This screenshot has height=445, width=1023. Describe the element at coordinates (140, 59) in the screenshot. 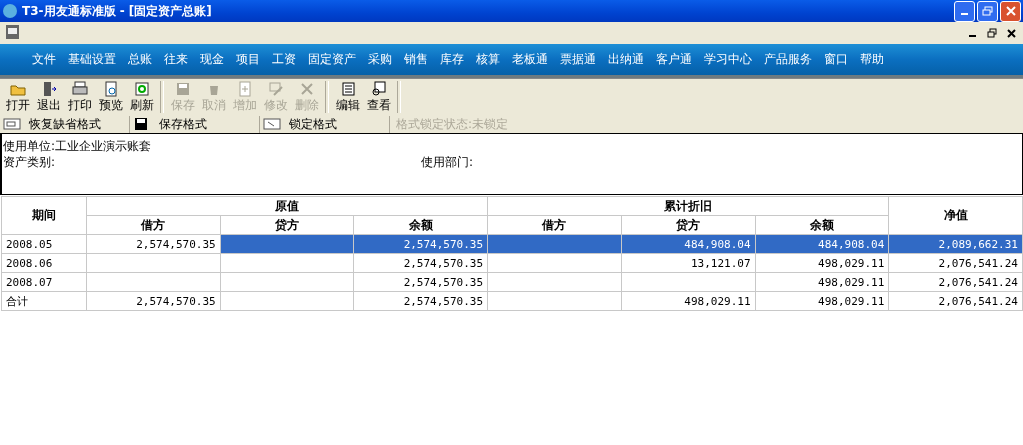

I see `menu-item: 总账` at that location.